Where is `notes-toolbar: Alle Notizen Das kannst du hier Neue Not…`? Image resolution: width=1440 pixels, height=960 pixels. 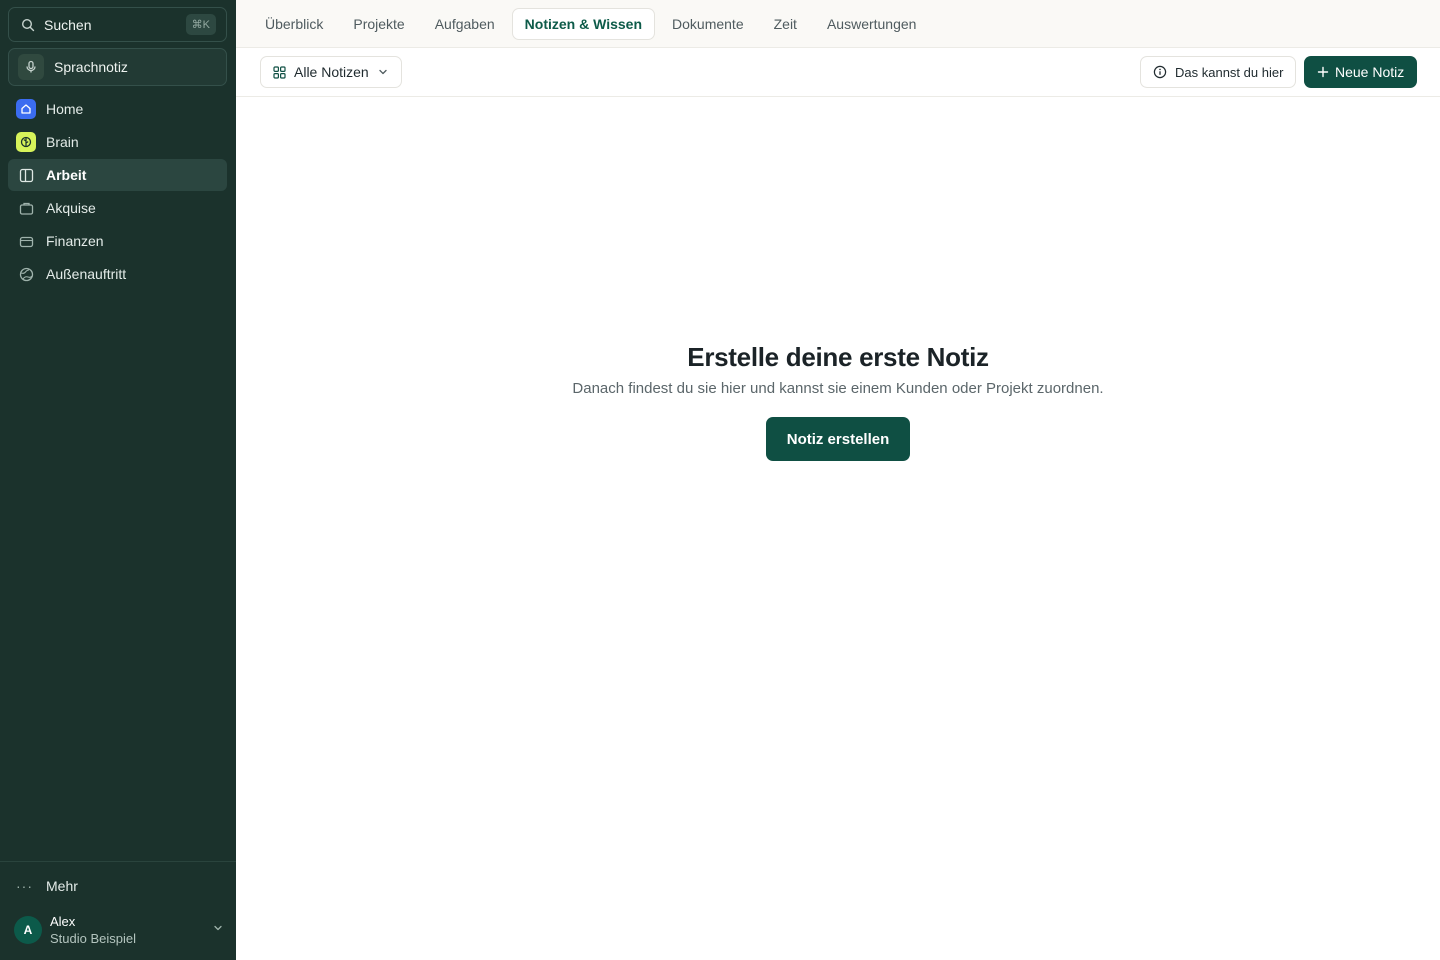
notes-toolbar: Alle Notizen Das kannst du hier Neue Not… is located at coordinates (838, 72).